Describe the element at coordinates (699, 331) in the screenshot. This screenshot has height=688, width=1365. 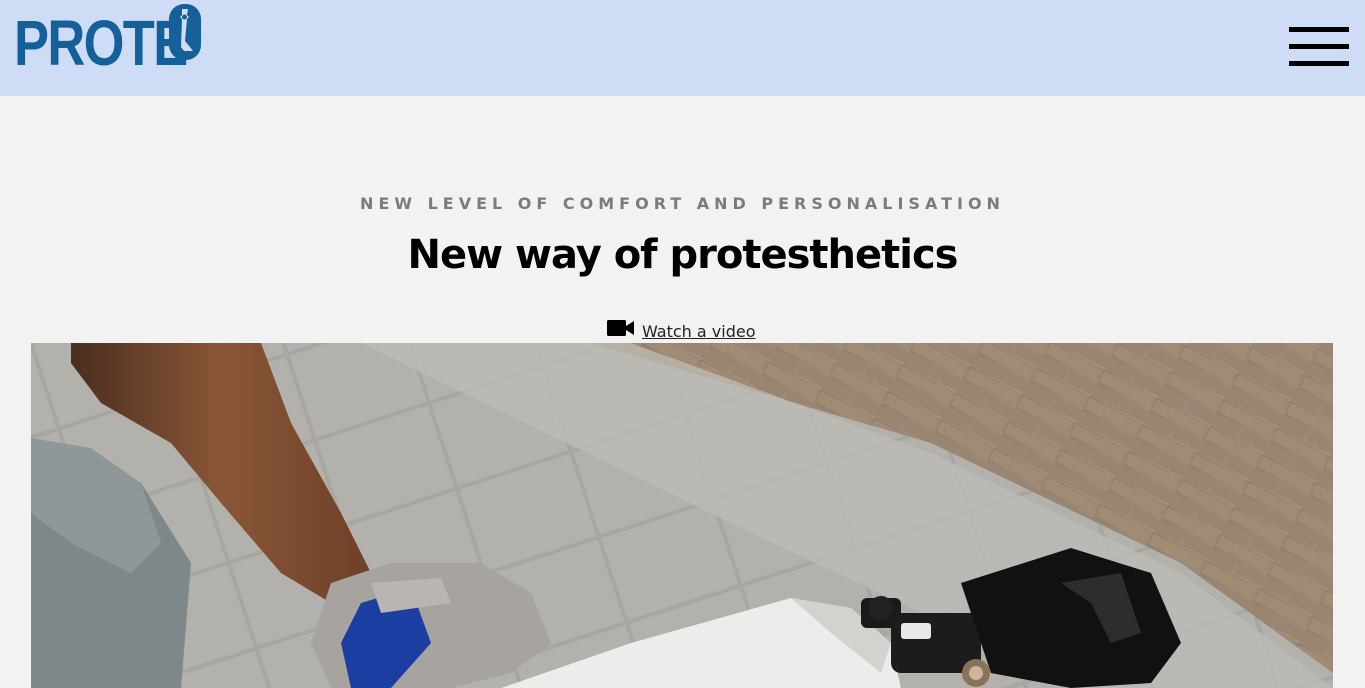
I see `watch-video-label: Watch a video` at that location.